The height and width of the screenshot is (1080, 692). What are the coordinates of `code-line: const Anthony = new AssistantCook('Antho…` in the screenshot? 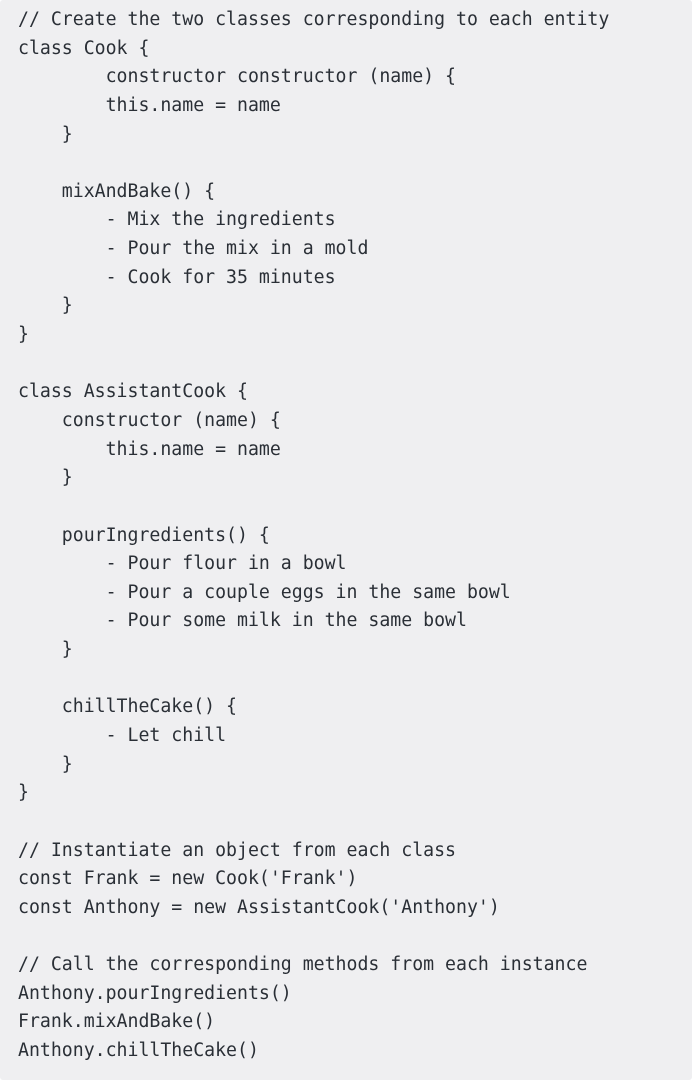 It's located at (259, 907).